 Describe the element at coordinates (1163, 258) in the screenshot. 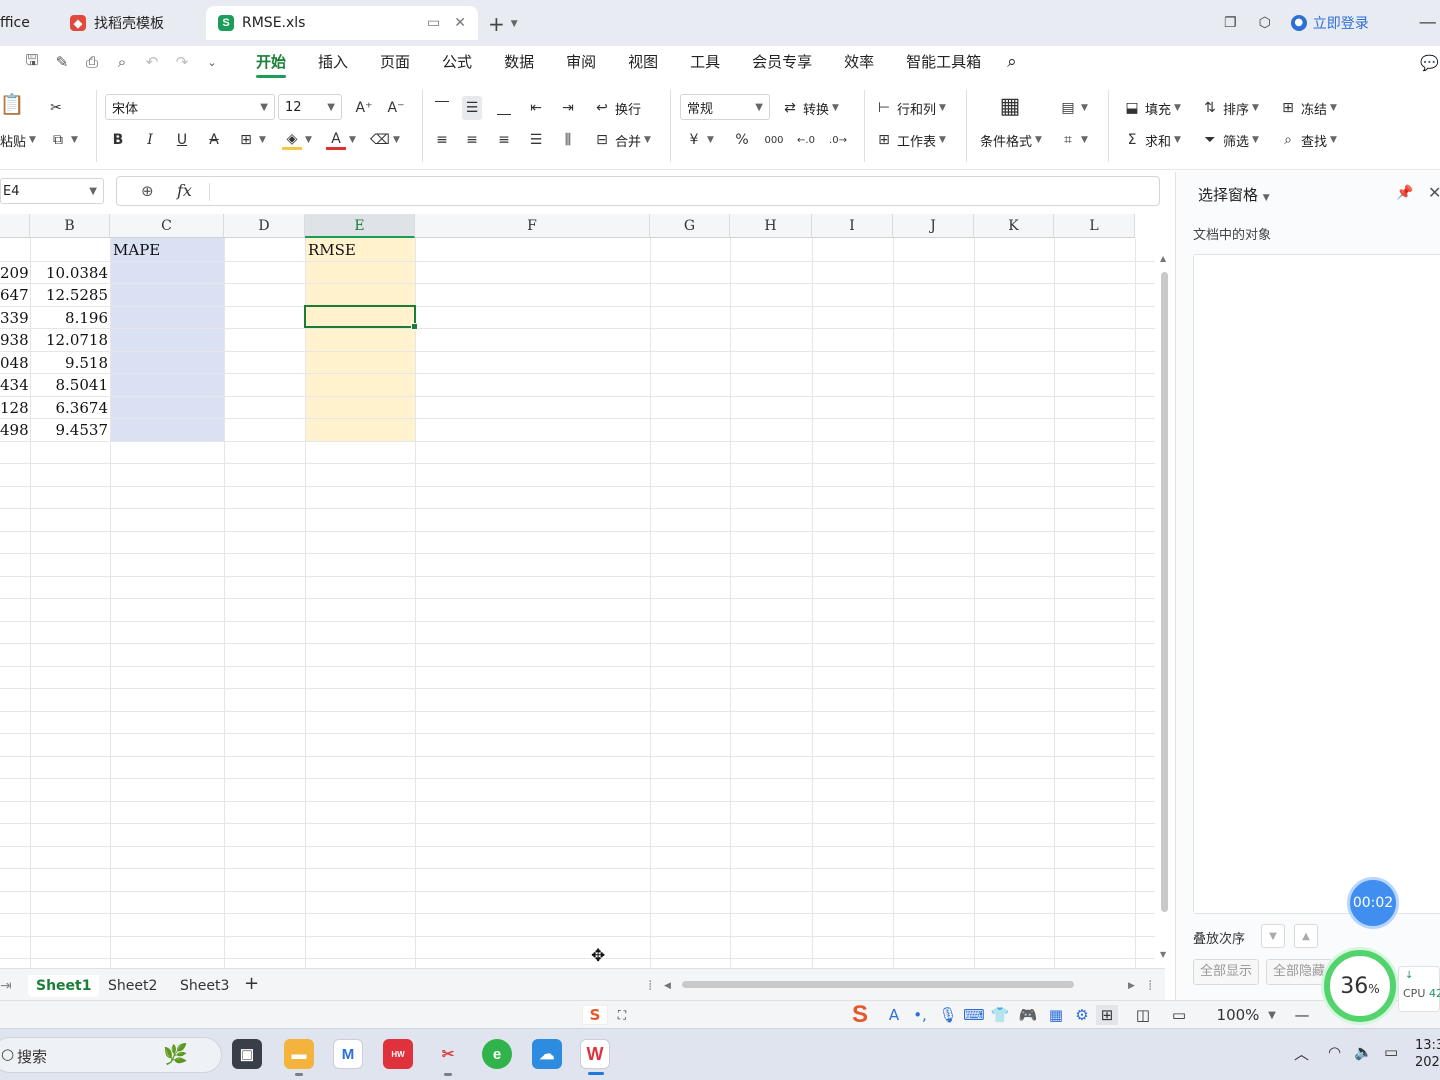

I see `scroll-up-icon: ▲` at that location.